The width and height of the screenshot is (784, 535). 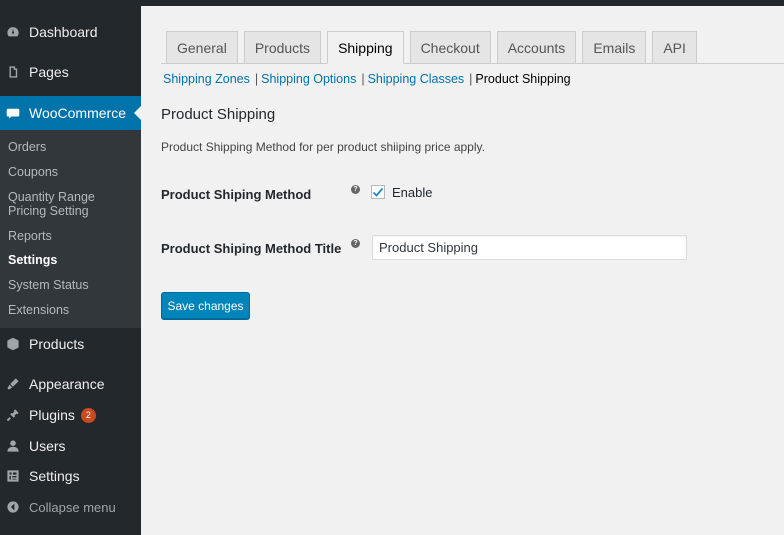 What do you see at coordinates (77, 113) in the screenshot?
I see `menu-label: WooCommerce` at bounding box center [77, 113].